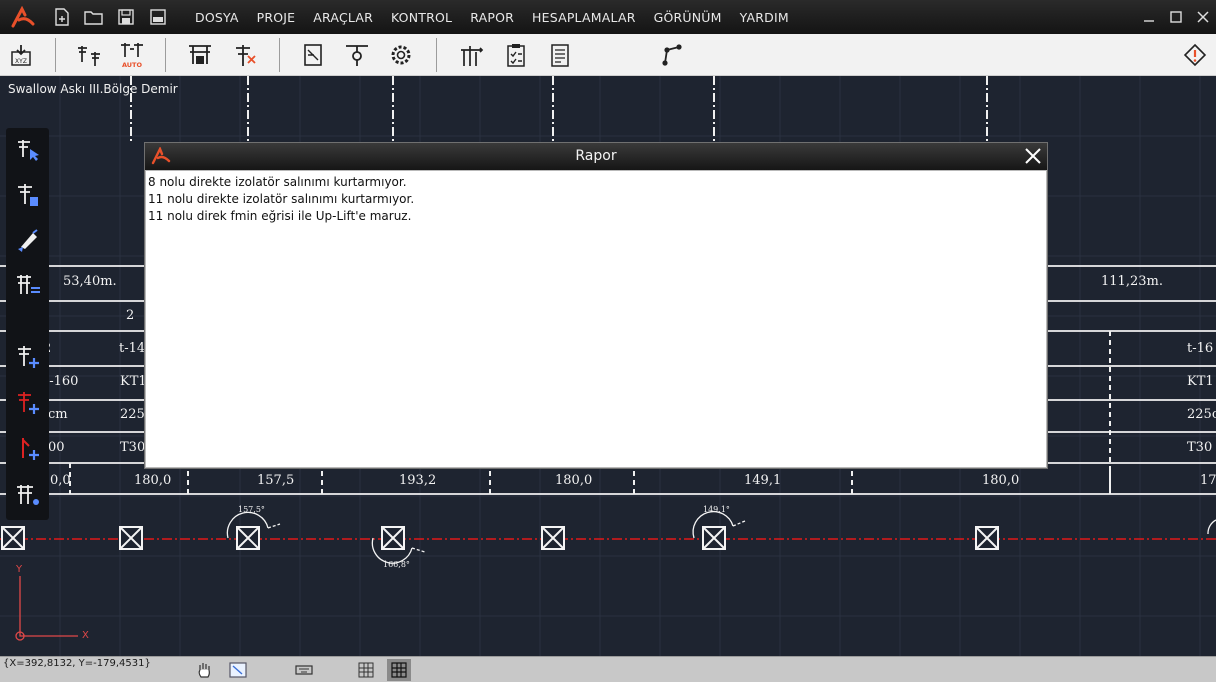 This screenshot has height=682, width=1216. Describe the element at coordinates (1202, 17) in the screenshot. I see `close-window-icon` at that location.